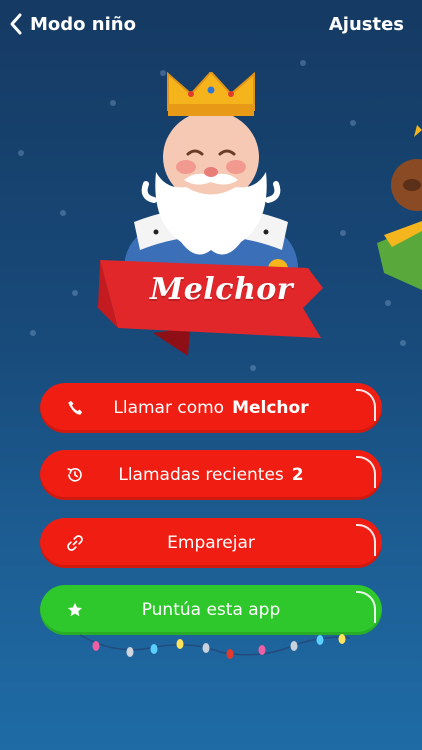 Image resolution: width=422 pixels, height=750 pixels. I want to click on settings-button: Ajustes, so click(366, 24).